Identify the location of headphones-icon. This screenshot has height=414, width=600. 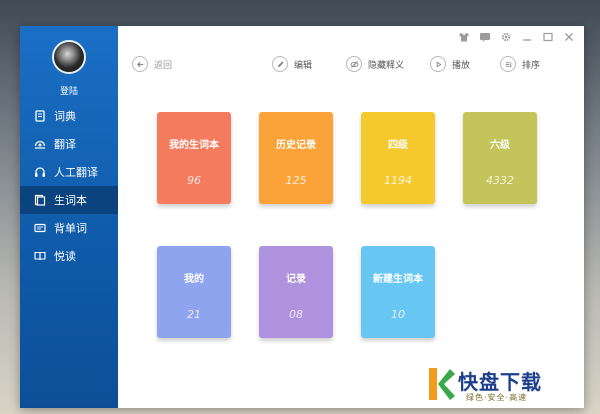
(40, 172).